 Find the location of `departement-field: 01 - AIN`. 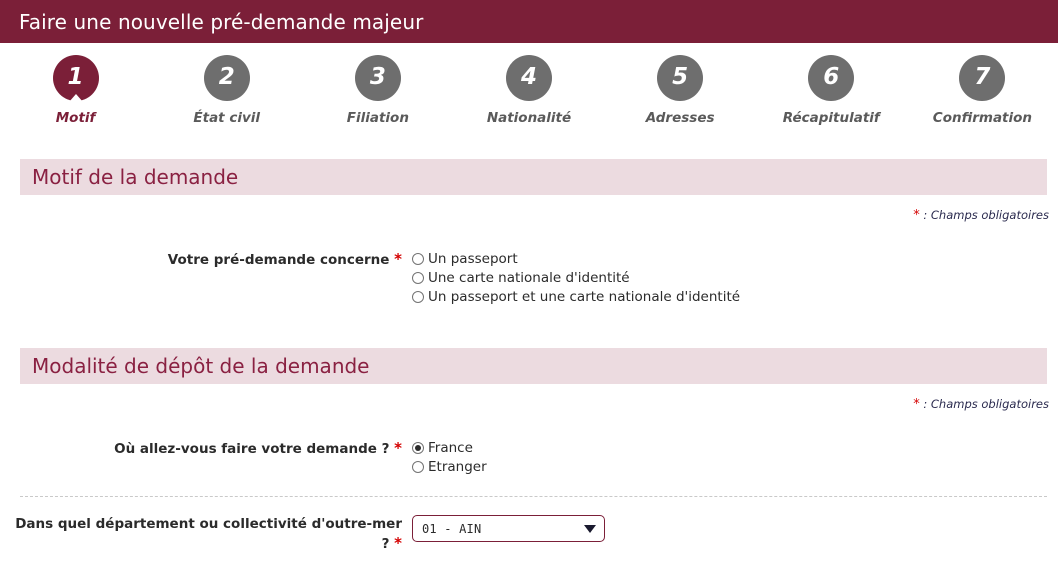

departement-field: 01 - AIN is located at coordinates (735, 528).